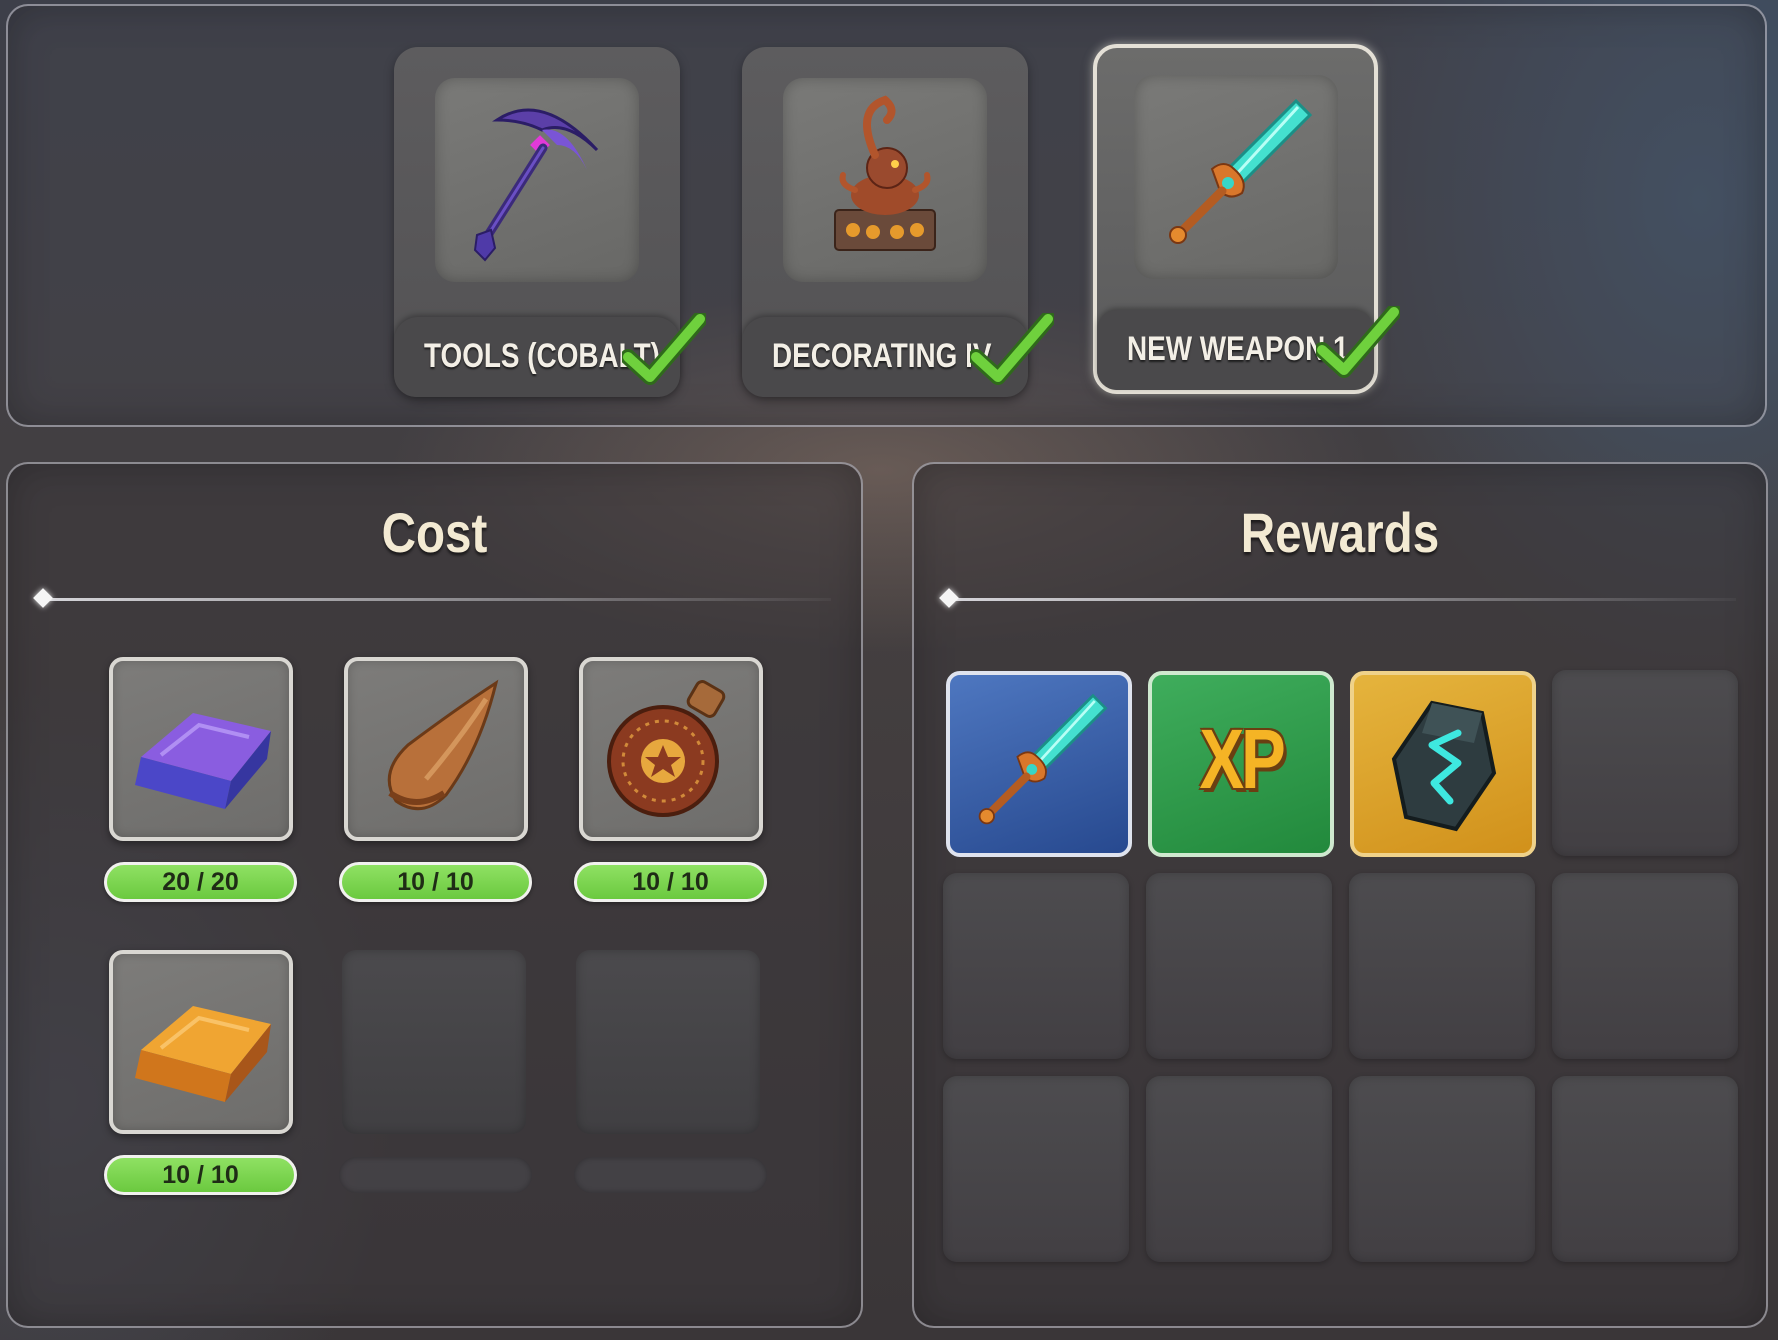 The image size is (1778, 1340). I want to click on cost-slot-potion, so click(671, 749).